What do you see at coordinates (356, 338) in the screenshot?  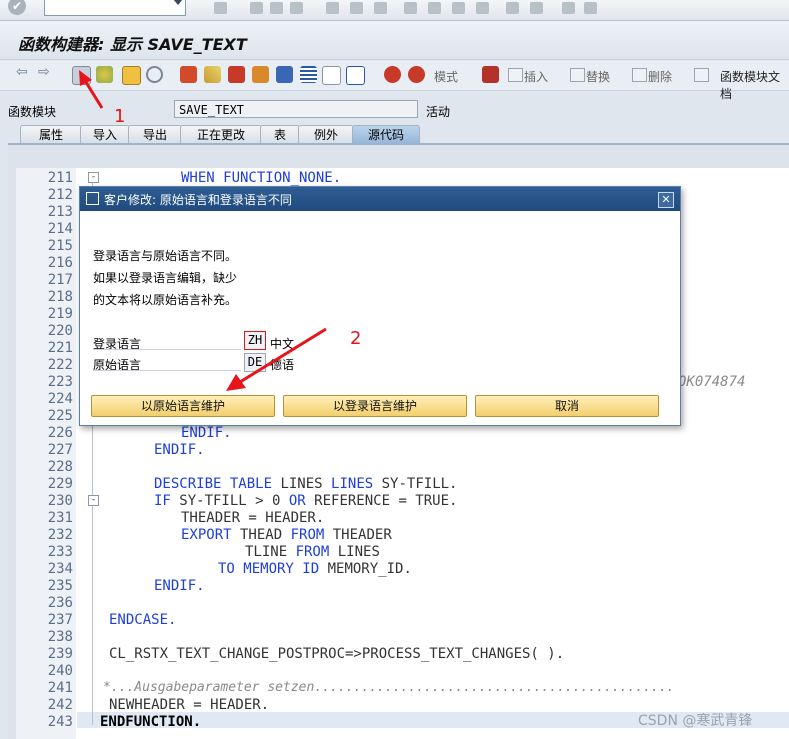 I see `step-number-2: 2` at bounding box center [356, 338].